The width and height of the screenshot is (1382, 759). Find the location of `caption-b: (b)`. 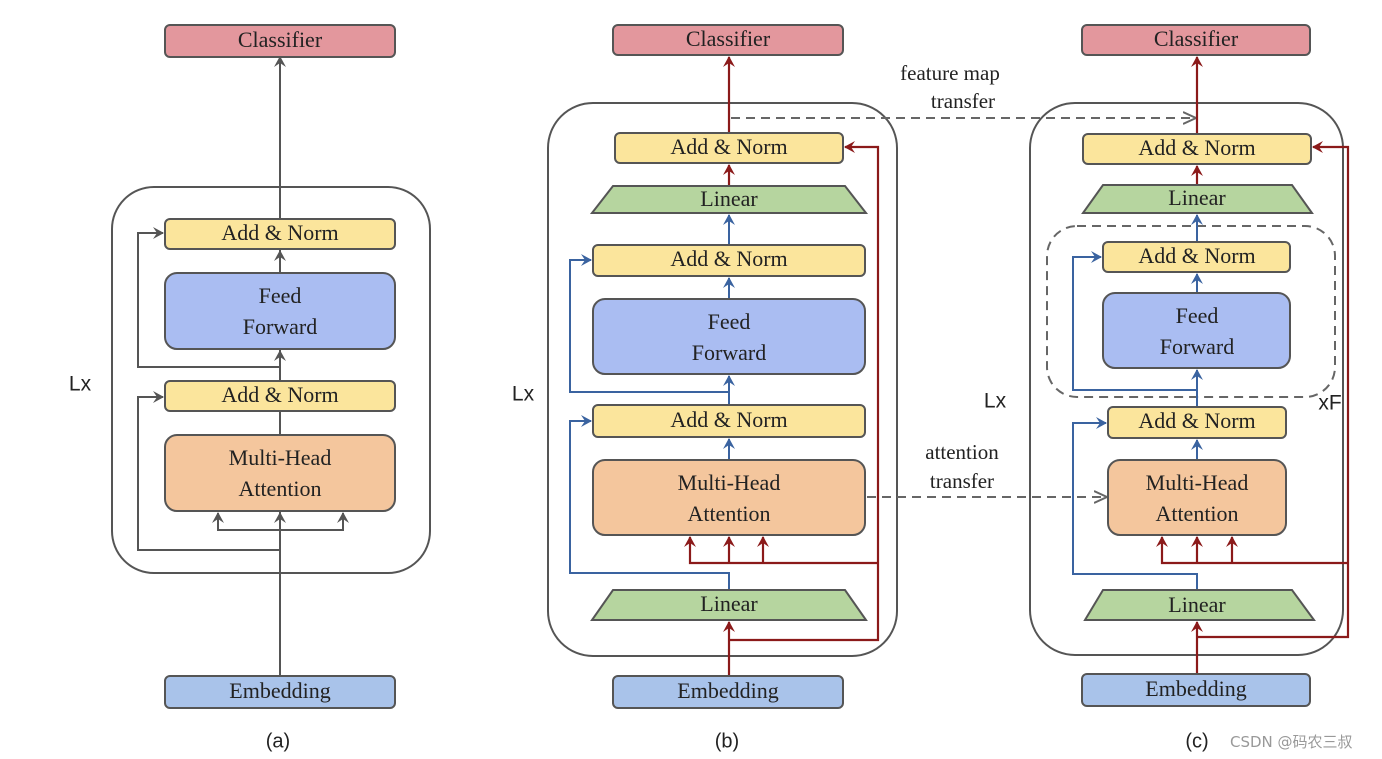

caption-b: (b) is located at coordinates (727, 741).